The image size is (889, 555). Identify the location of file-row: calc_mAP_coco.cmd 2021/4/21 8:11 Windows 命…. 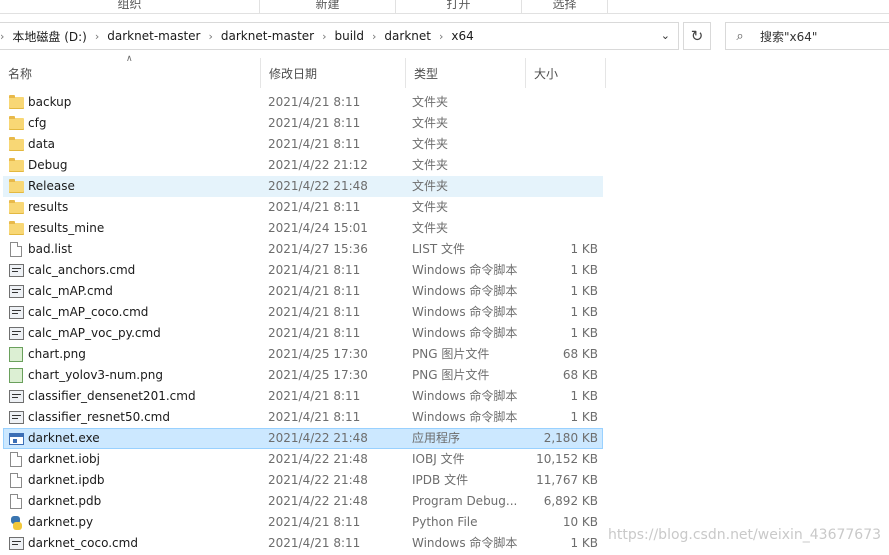
(444, 312).